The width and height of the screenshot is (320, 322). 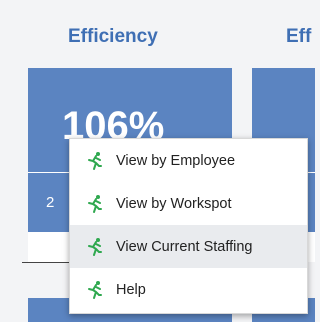 What do you see at coordinates (188, 289) in the screenshot?
I see `menu-item-help: Help` at bounding box center [188, 289].